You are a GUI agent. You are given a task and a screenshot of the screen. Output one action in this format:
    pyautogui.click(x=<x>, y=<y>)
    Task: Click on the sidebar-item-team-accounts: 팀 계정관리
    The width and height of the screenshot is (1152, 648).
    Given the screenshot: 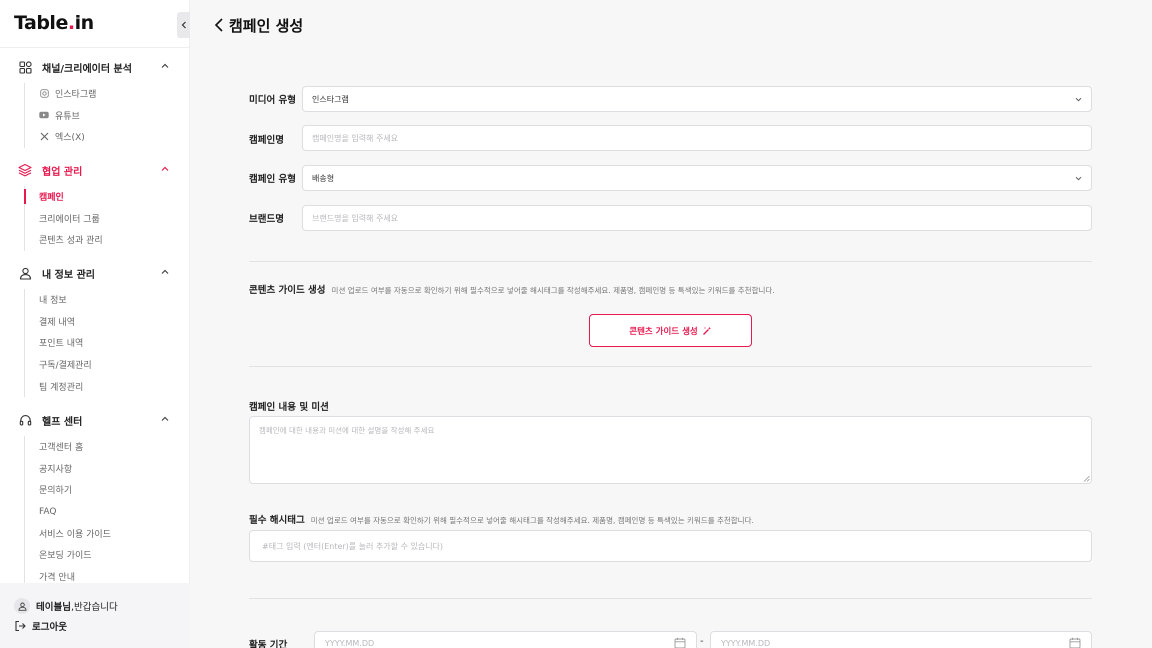 What is the action you would take?
    pyautogui.click(x=107, y=386)
    